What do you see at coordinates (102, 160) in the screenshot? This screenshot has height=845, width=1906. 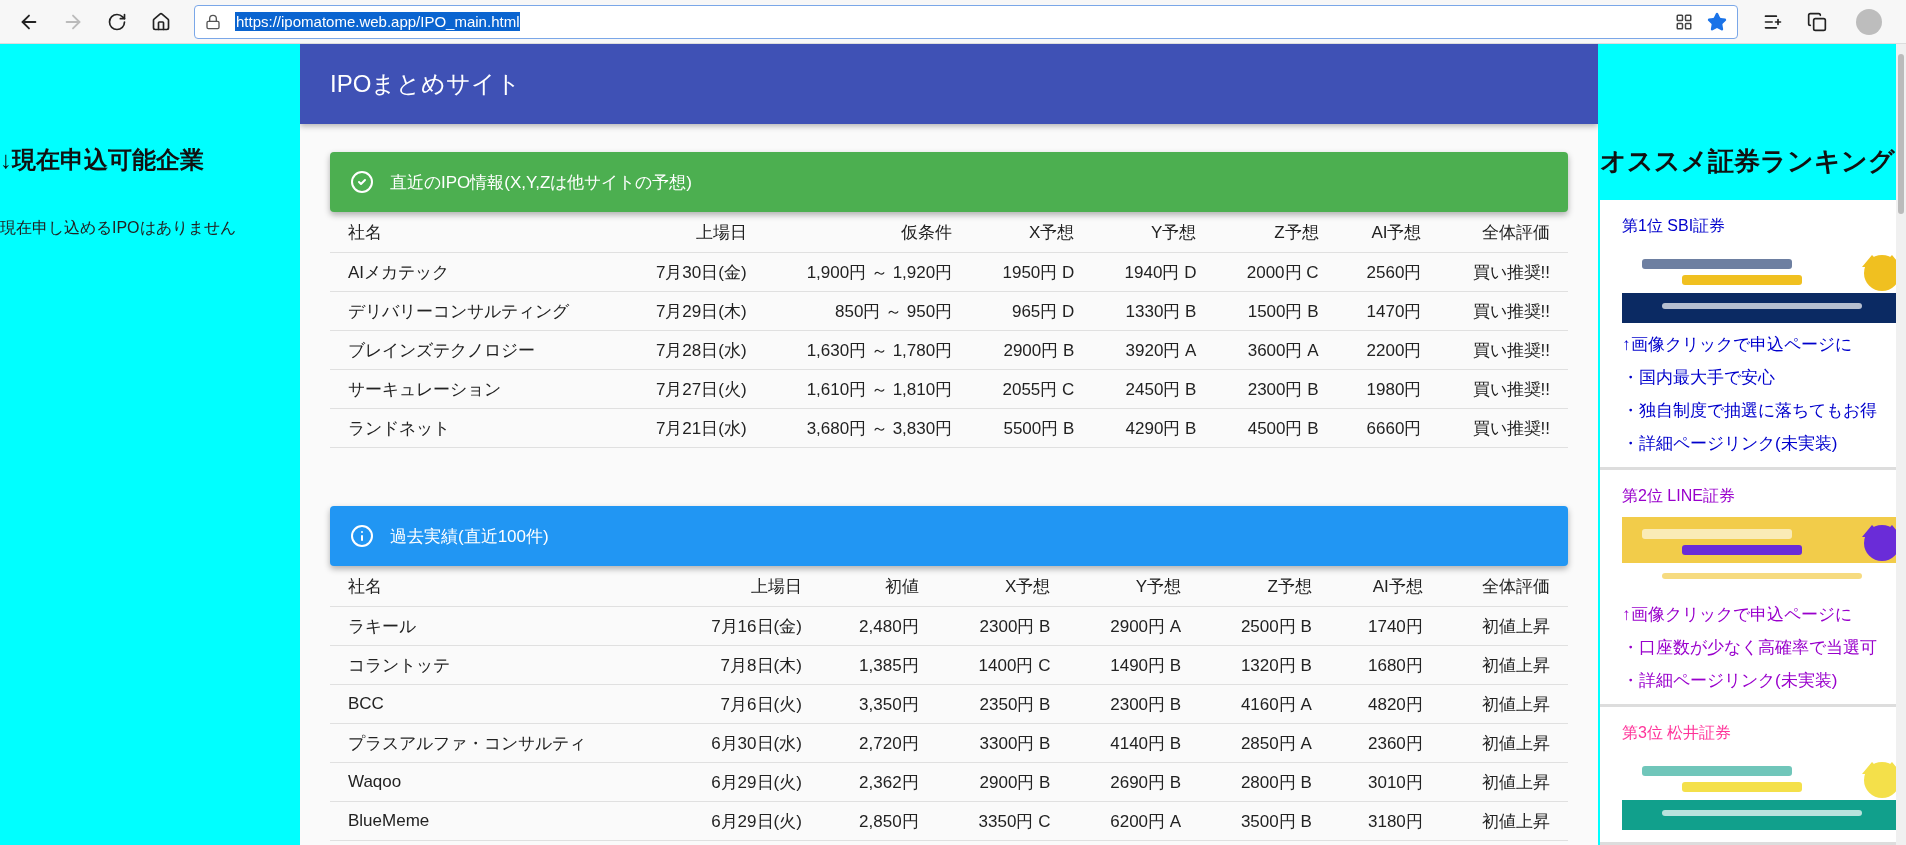 I see `left-heading: ↓現在申込可能企業` at bounding box center [102, 160].